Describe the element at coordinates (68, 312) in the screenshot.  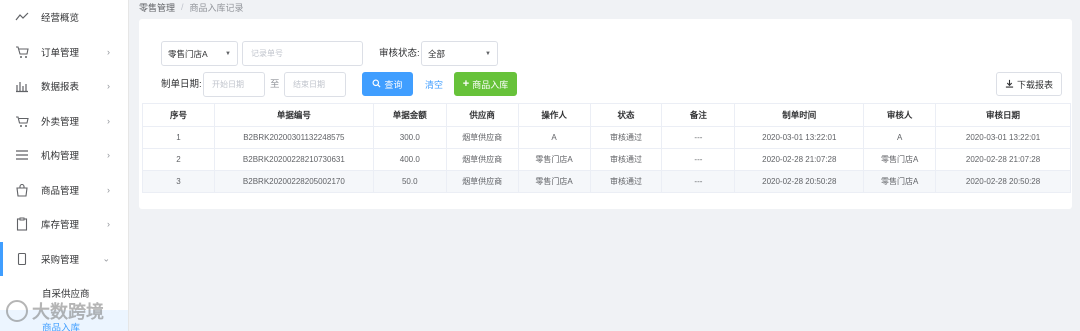
I see `watermark-text: 大数跨境` at that location.